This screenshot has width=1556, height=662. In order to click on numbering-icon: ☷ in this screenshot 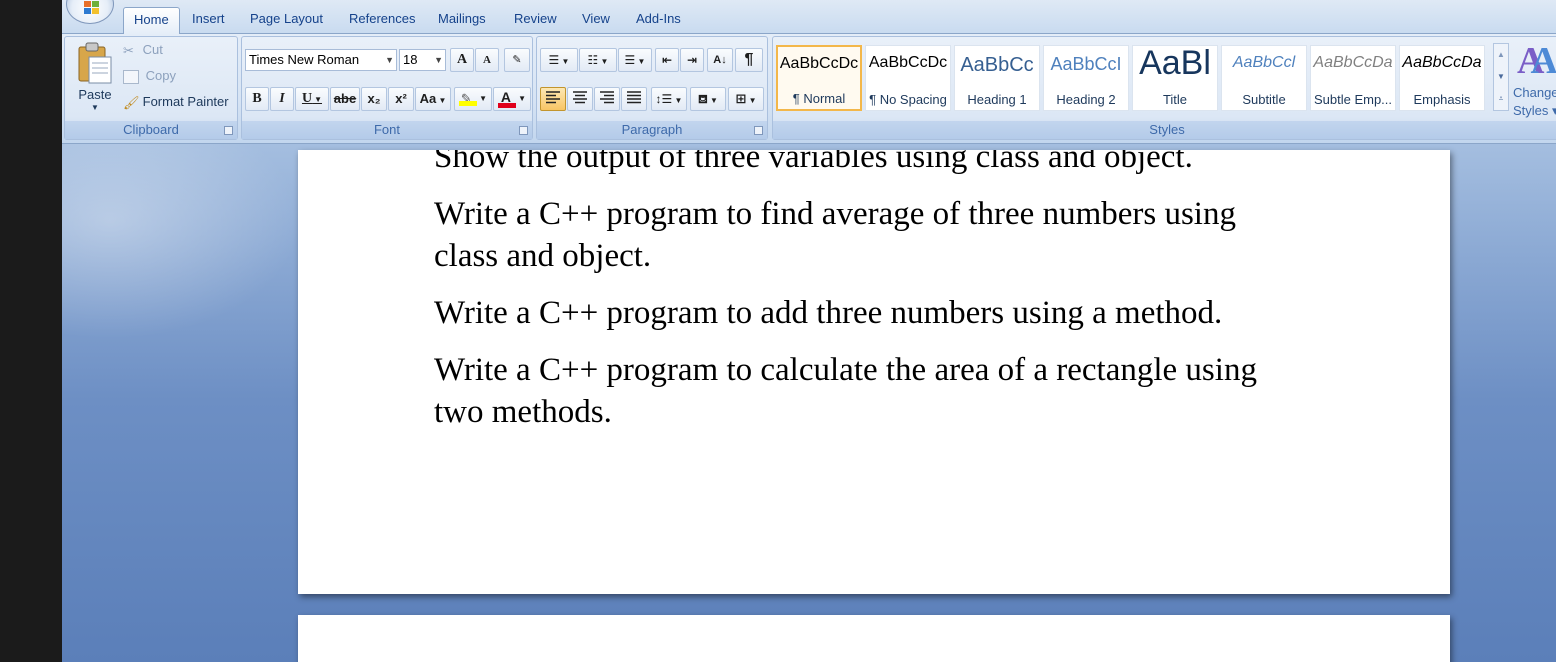, I will do `click(593, 60)`.